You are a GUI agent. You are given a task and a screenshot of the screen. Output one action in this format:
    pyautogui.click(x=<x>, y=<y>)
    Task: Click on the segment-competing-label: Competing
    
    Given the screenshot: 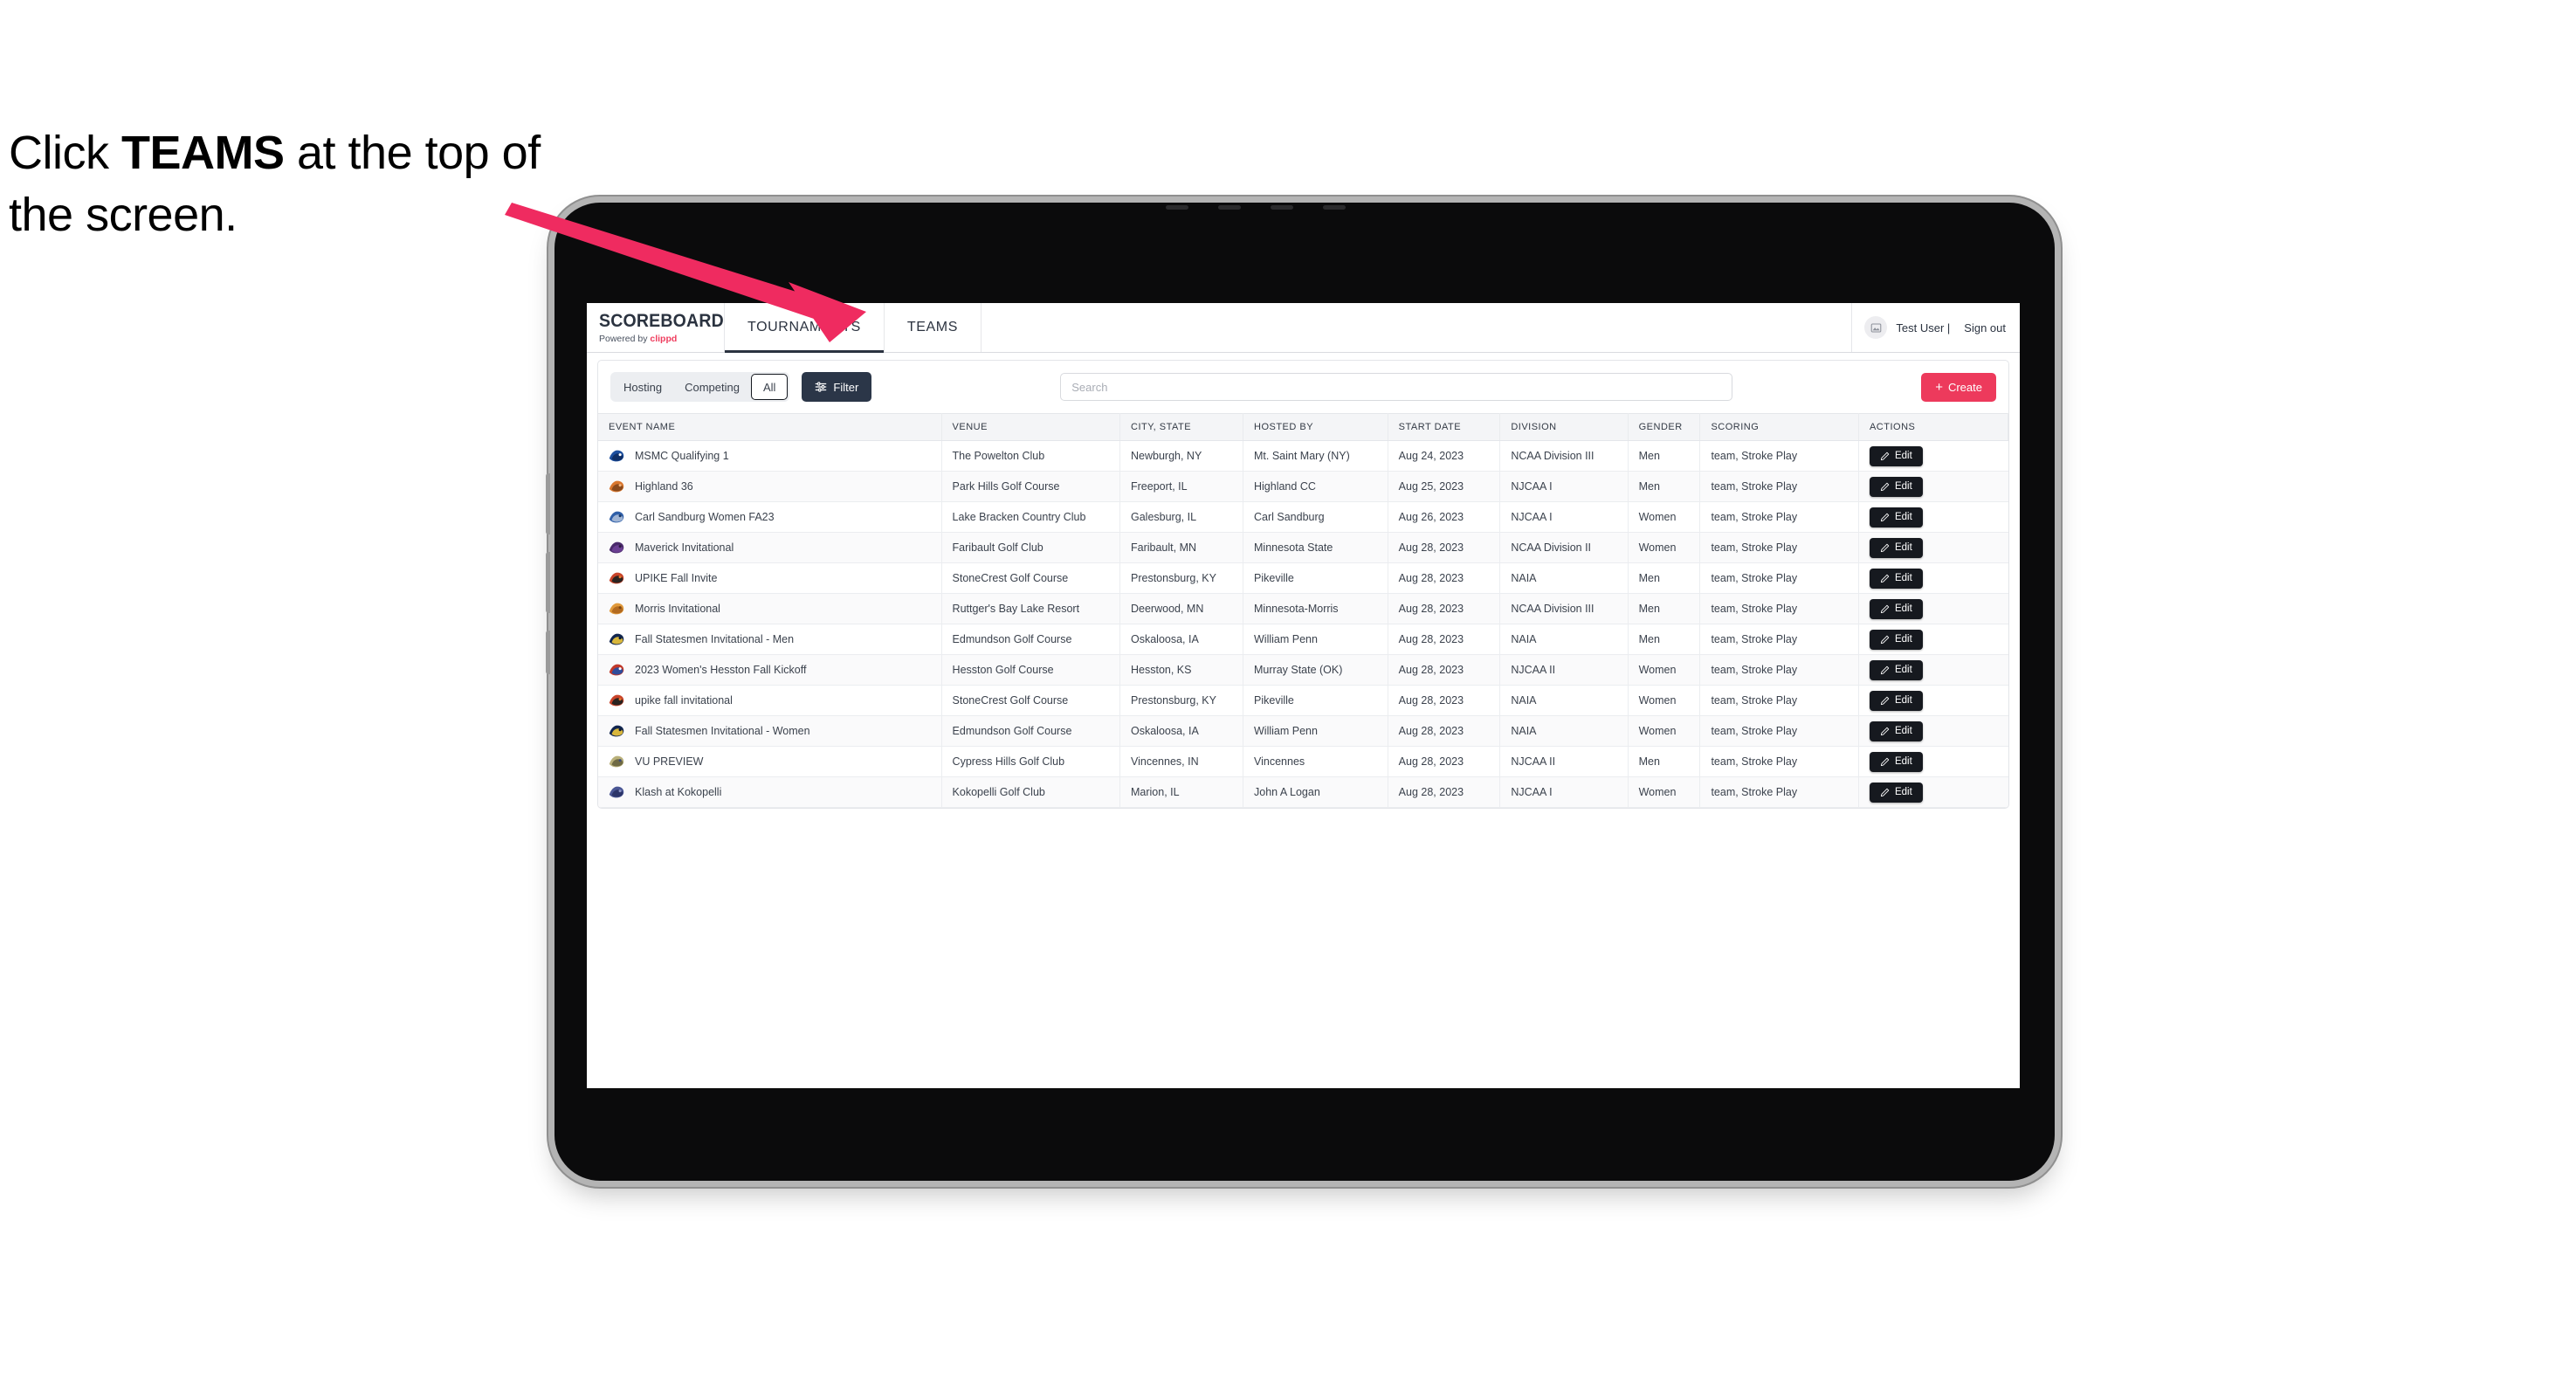 What is the action you would take?
    pyautogui.click(x=712, y=387)
    